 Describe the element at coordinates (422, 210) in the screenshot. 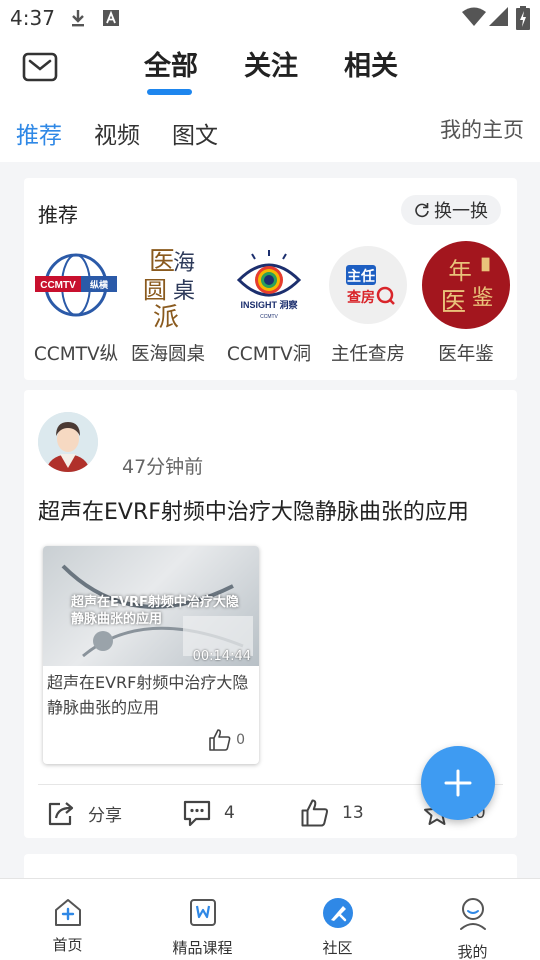

I see `refresh-icon` at that location.